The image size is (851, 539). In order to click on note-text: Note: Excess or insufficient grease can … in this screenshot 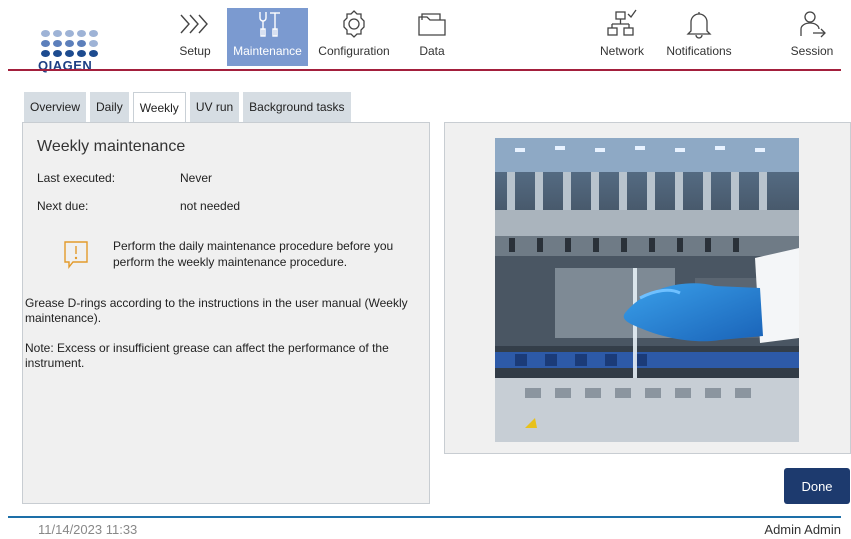, I will do `click(207, 355)`.